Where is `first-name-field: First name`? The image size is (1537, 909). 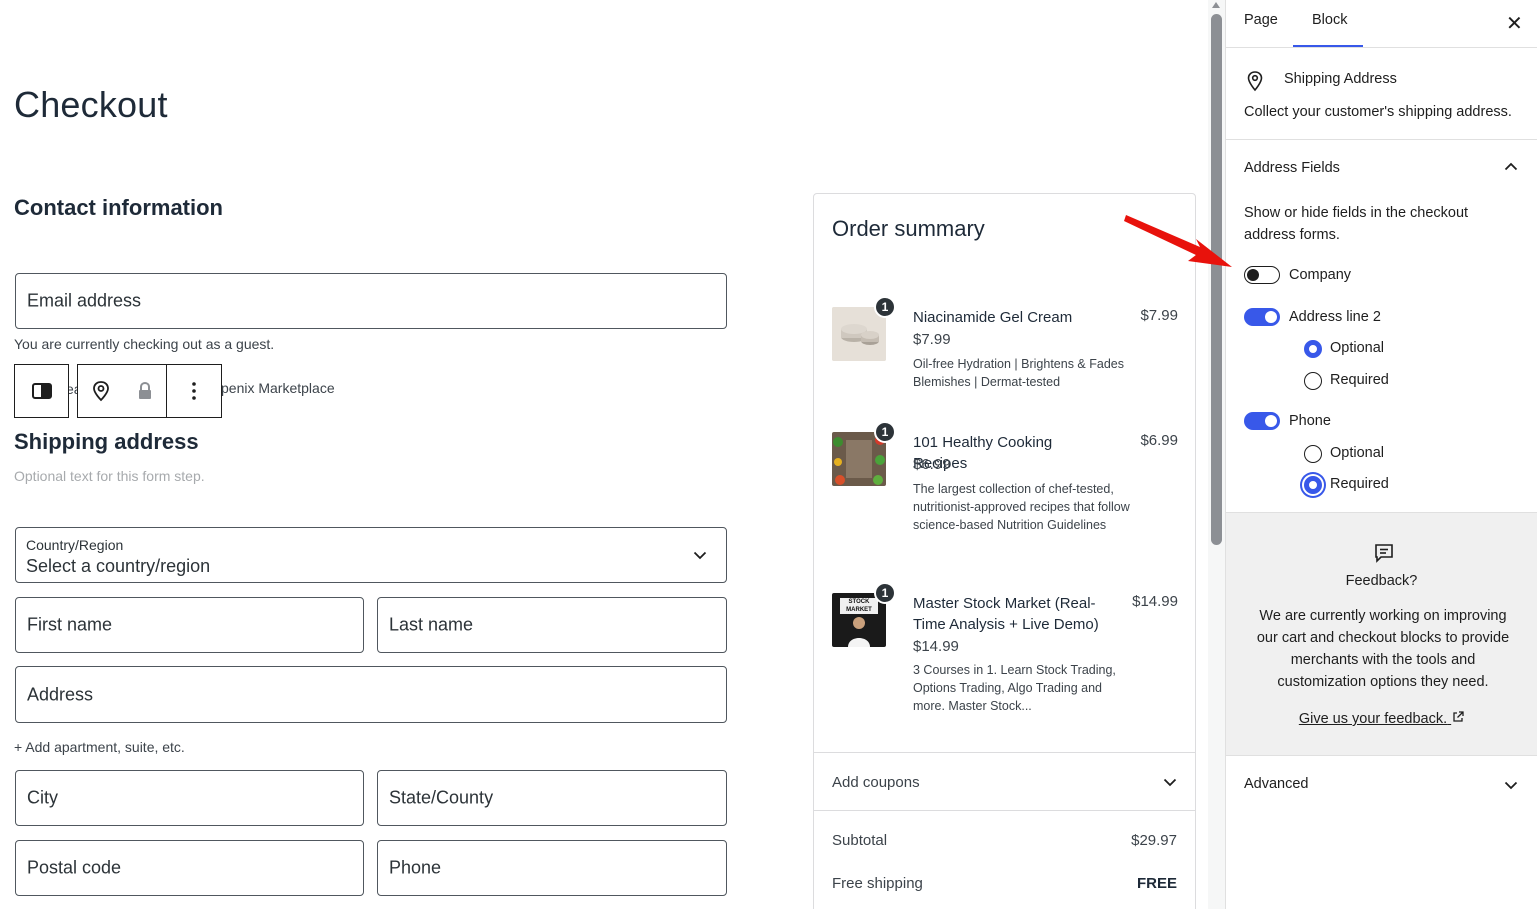
first-name-field: First name is located at coordinates (189, 625).